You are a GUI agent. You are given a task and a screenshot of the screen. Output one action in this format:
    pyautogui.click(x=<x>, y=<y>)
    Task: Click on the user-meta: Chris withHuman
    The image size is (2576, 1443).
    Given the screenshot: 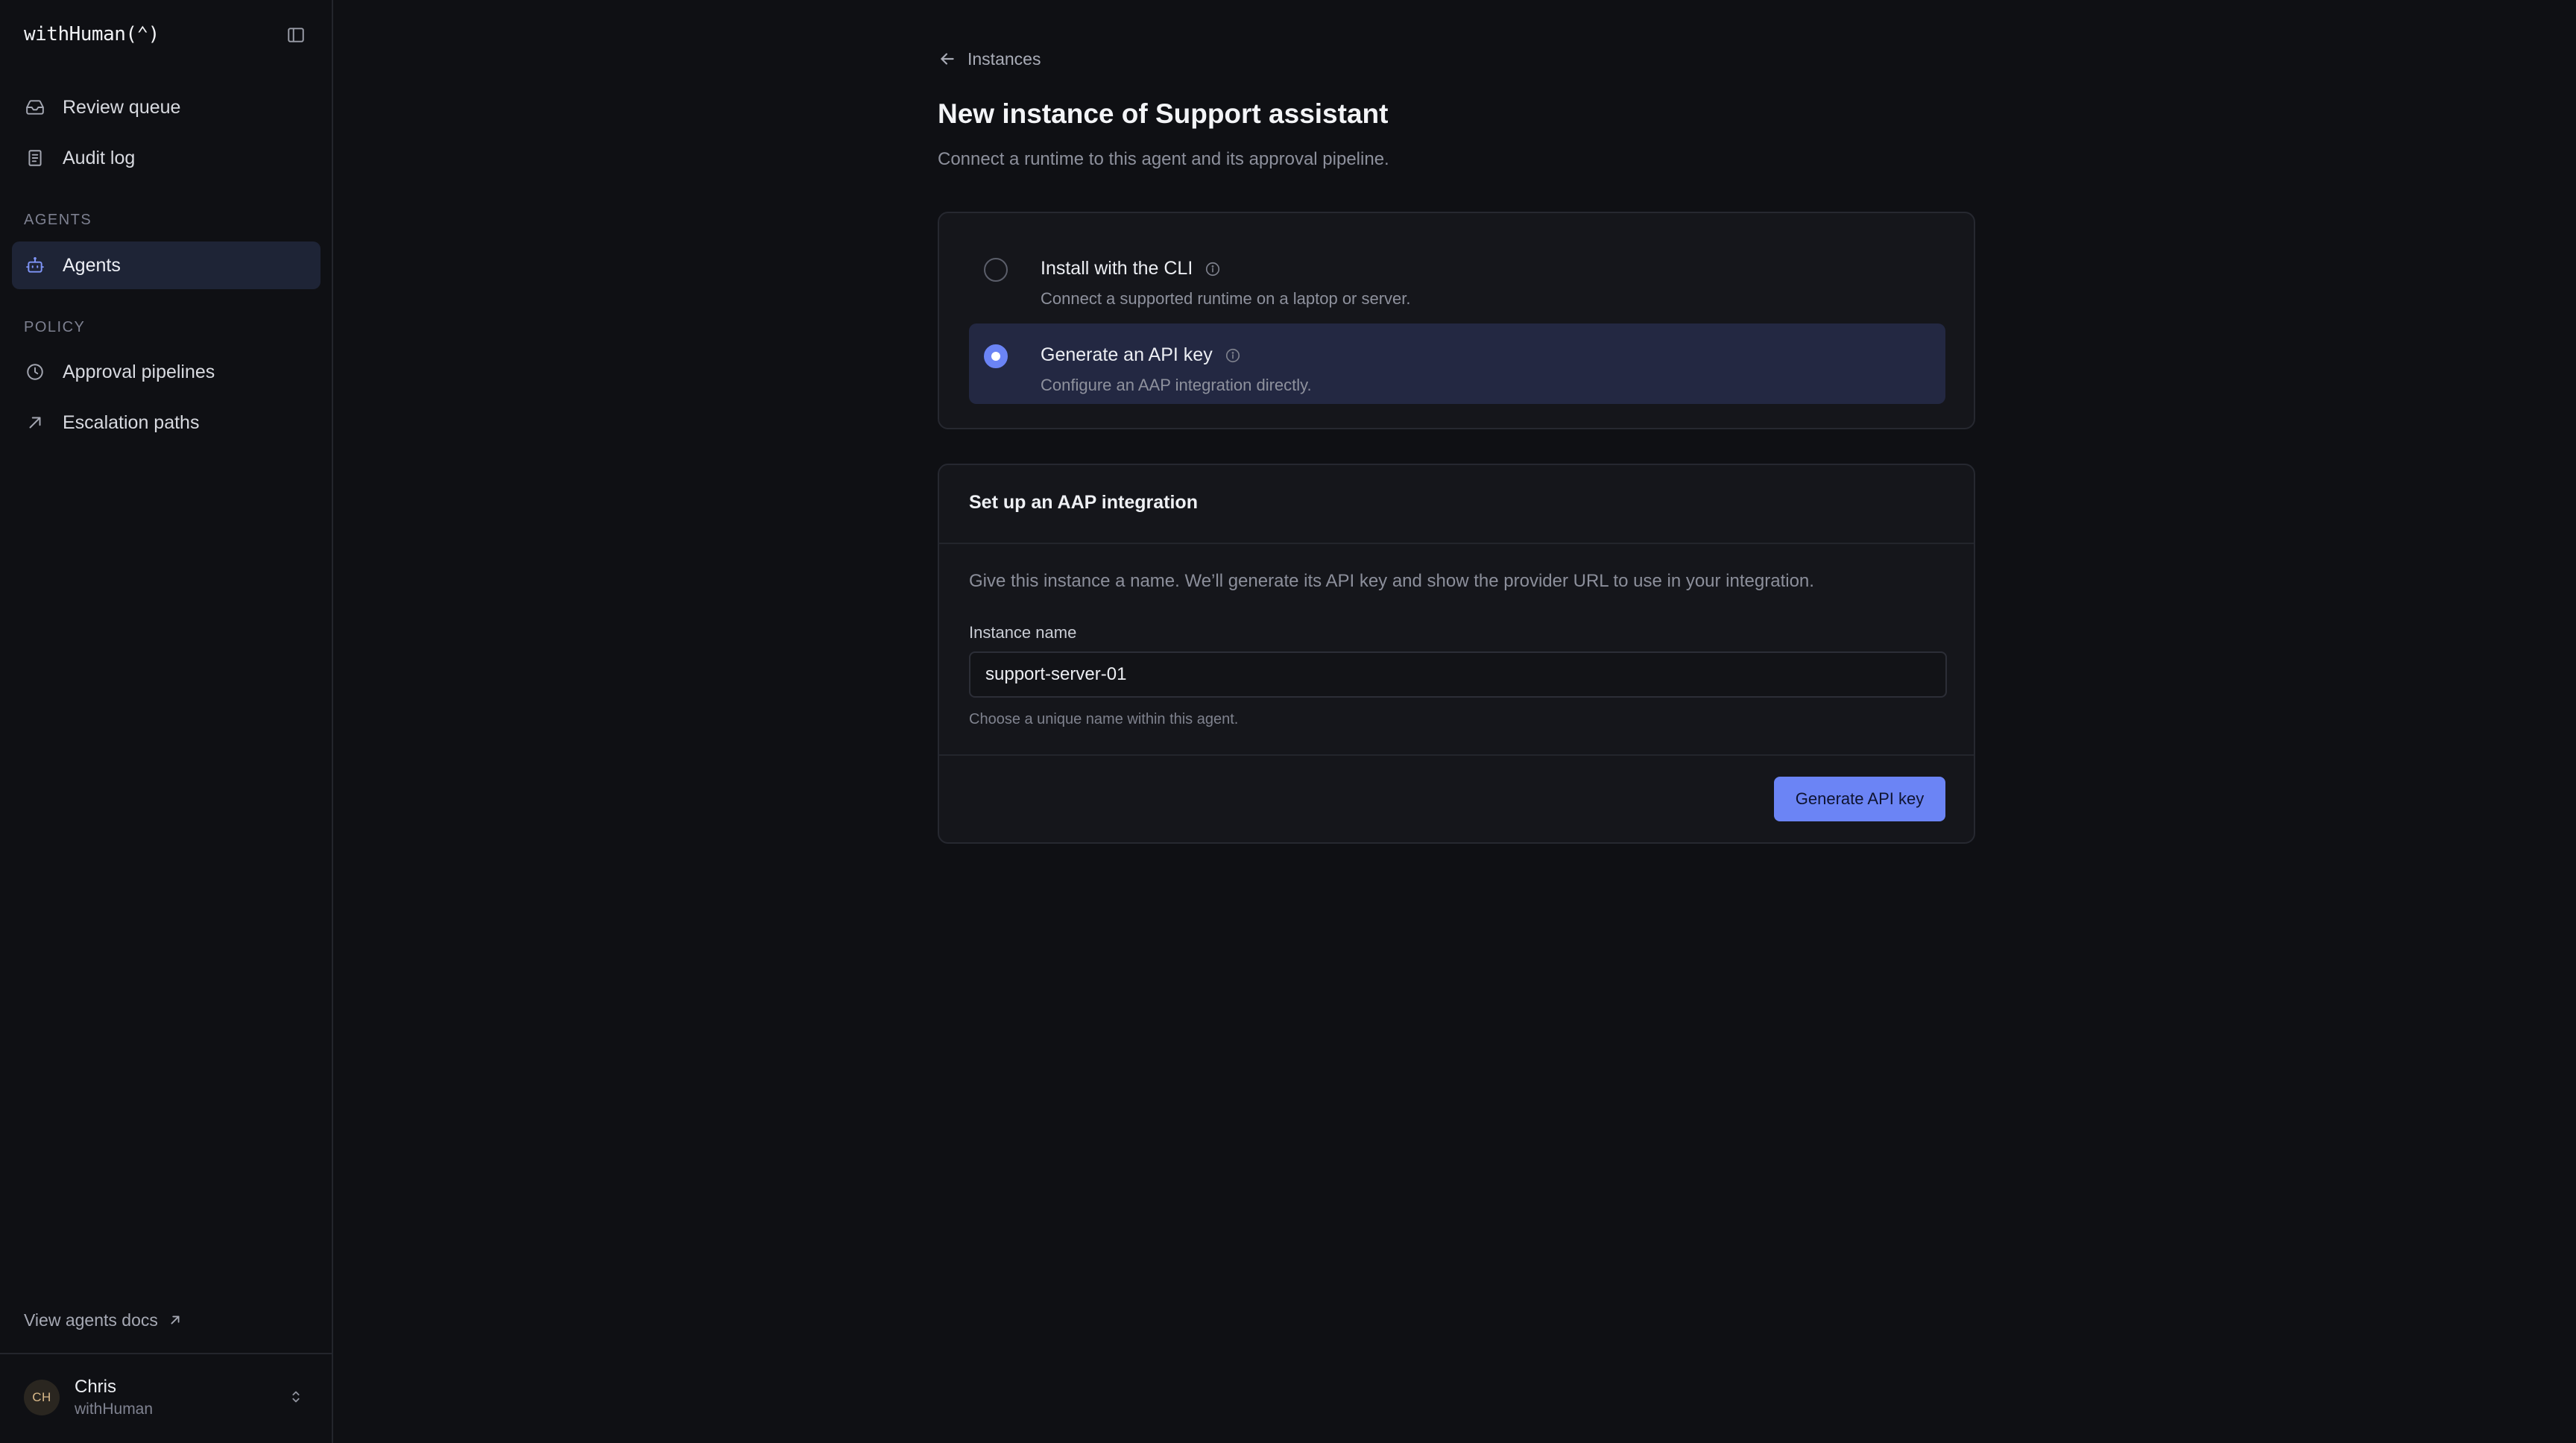 What is the action you would take?
    pyautogui.click(x=114, y=1397)
    